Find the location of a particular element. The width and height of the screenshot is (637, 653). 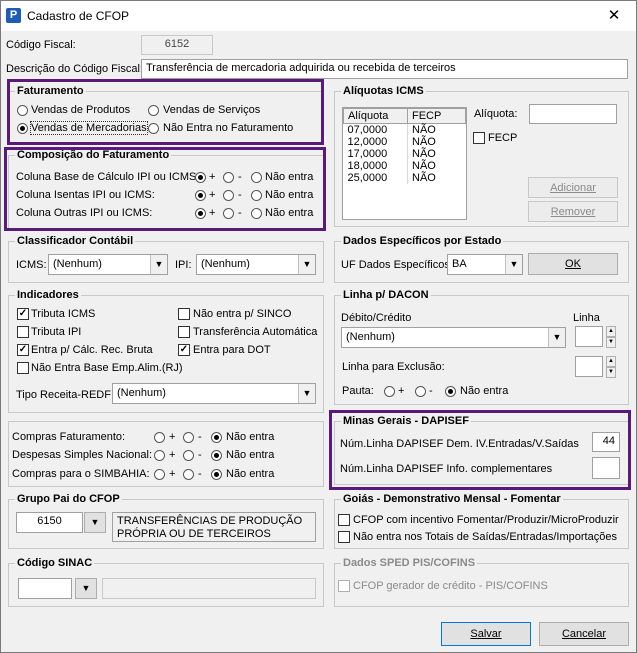

close-icon: ✕ is located at coordinates (614, 16).